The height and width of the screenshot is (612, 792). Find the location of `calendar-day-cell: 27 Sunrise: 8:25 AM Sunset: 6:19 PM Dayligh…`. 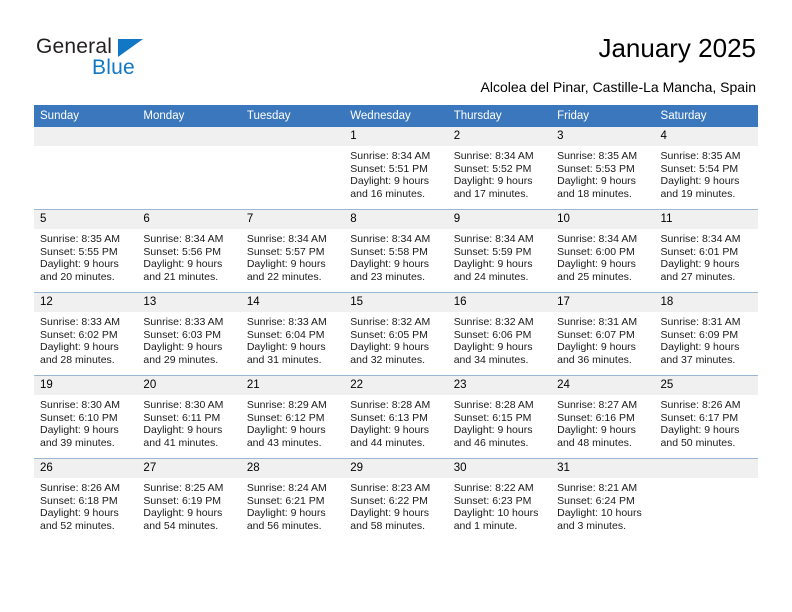

calendar-day-cell: 27 Sunrise: 8:25 AM Sunset: 6:19 PM Dayligh… is located at coordinates (189, 499).